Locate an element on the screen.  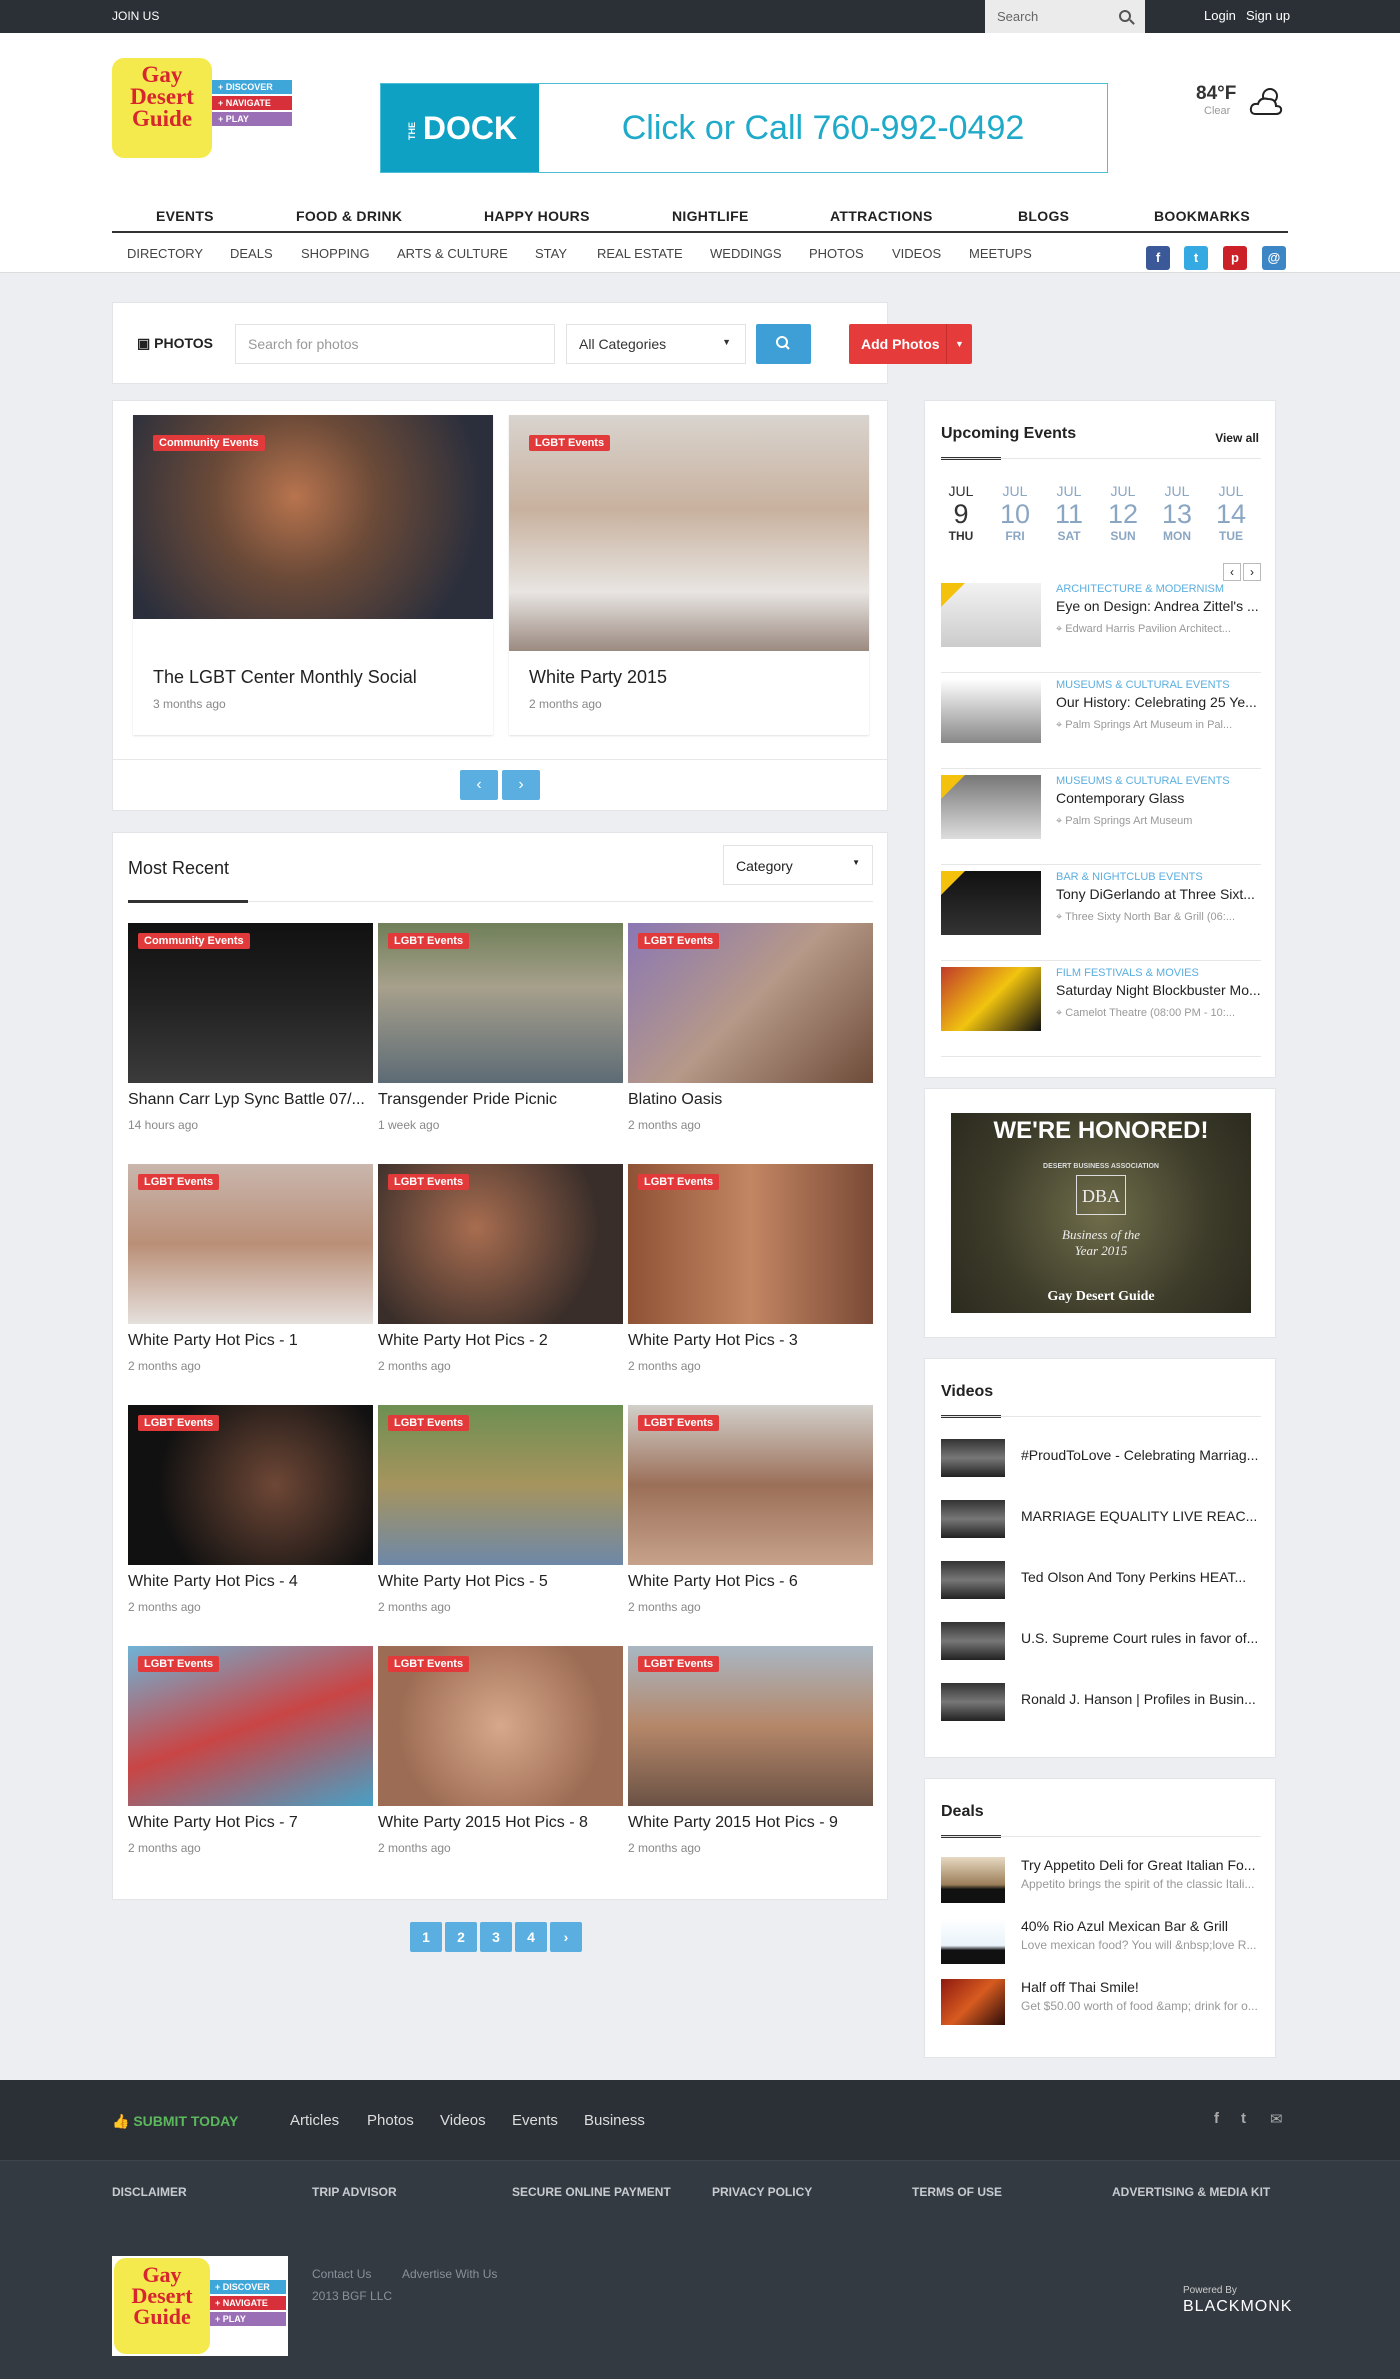
deal-title: Half off Thai Smile! is located at coordinates (1141, 1987).